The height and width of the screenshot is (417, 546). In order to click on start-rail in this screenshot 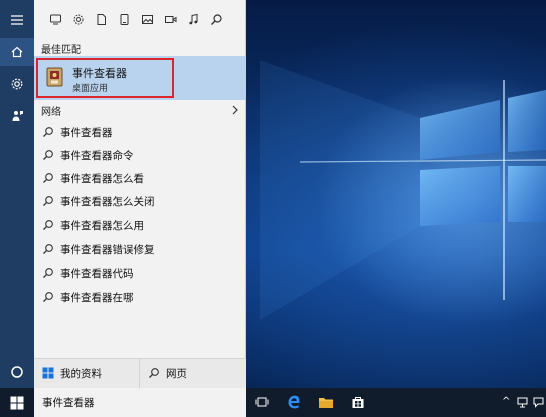, I will do `click(17, 194)`.